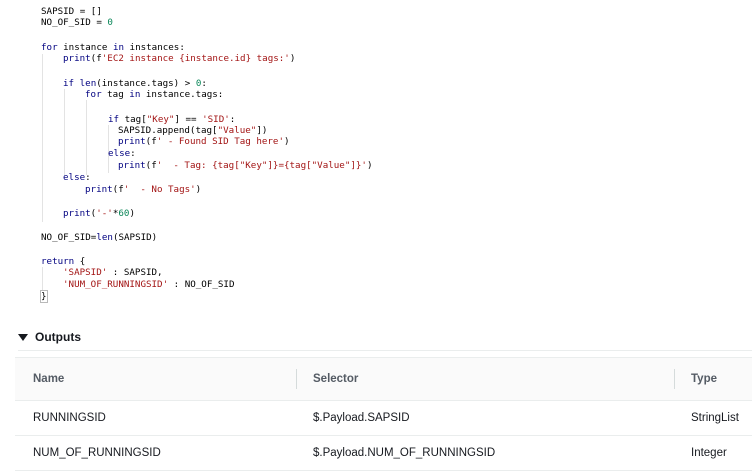 This screenshot has width=752, height=476. Describe the element at coordinates (63, 261) in the screenshot. I see `code-line: return {` at that location.